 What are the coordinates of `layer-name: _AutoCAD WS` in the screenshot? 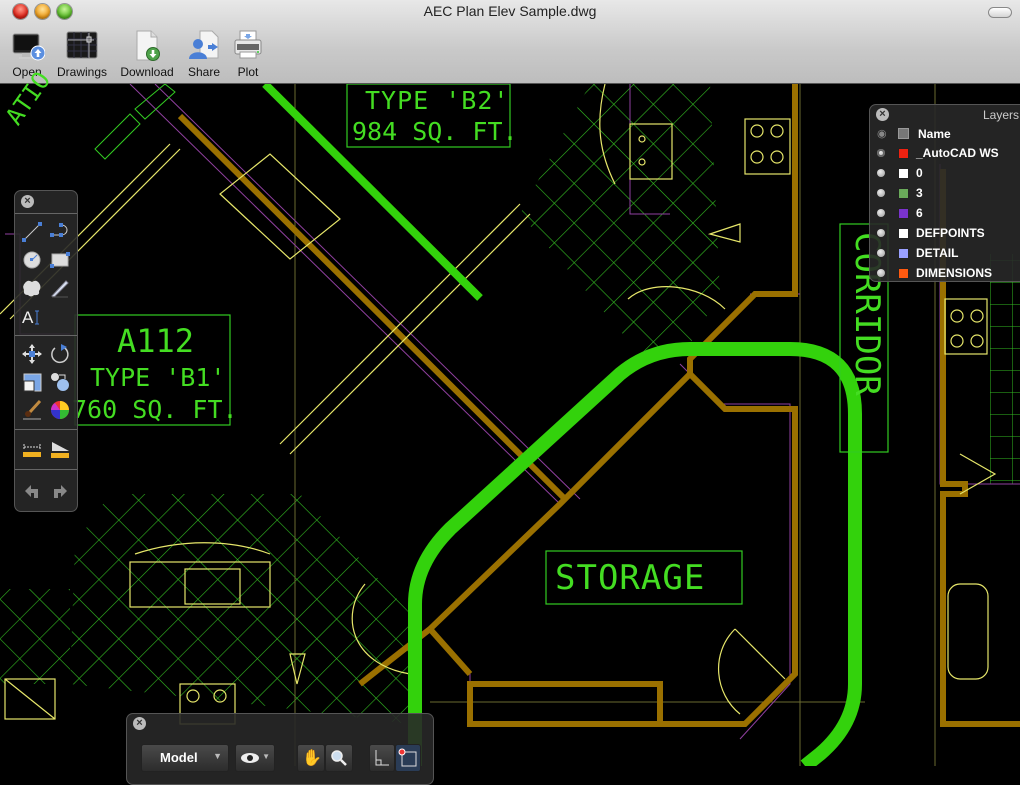 It's located at (957, 153).